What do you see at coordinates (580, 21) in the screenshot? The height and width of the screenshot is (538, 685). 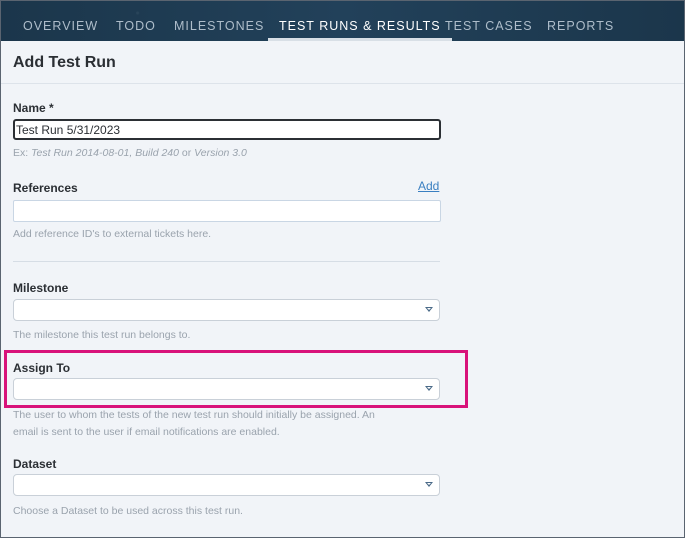 I see `tab-reports: REPORTS` at bounding box center [580, 21].